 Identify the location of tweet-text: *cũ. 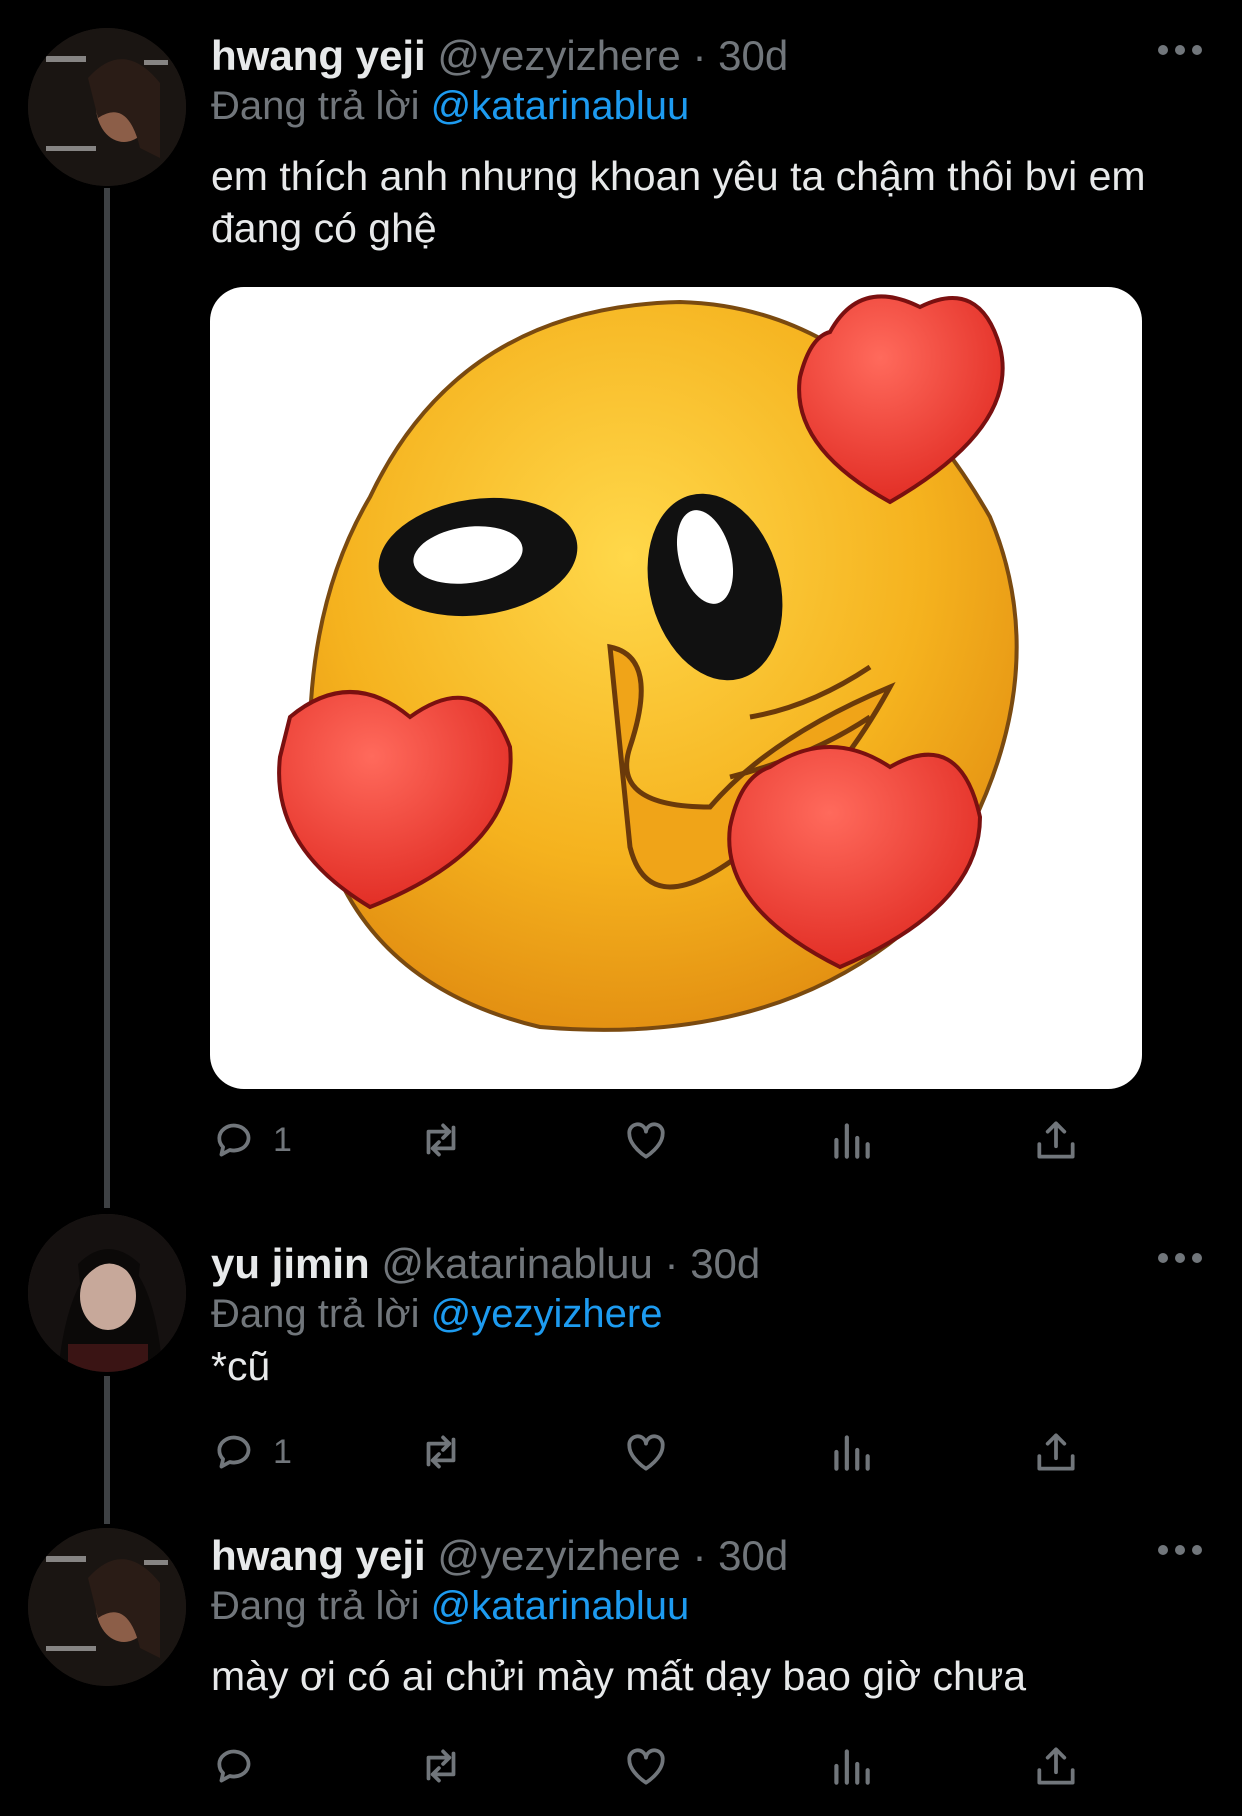
(241, 1366).